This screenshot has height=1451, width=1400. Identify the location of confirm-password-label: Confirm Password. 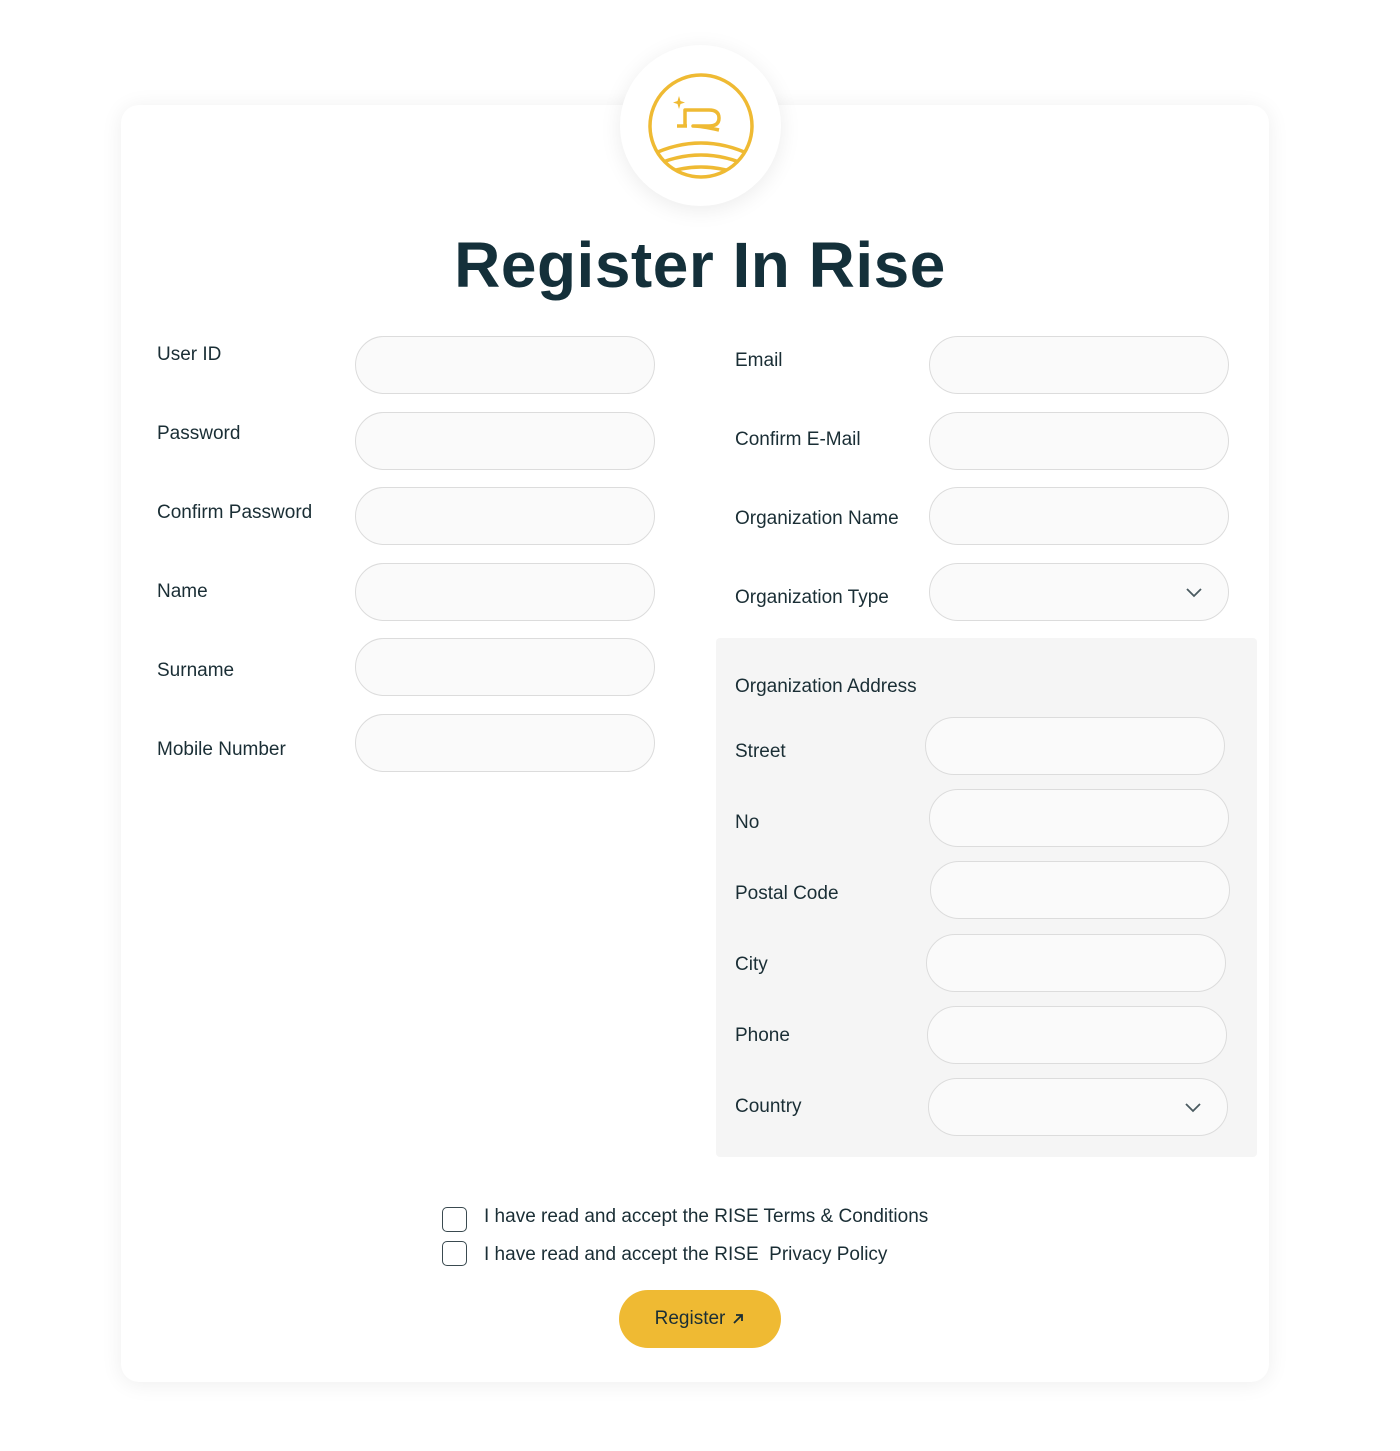
(235, 512).